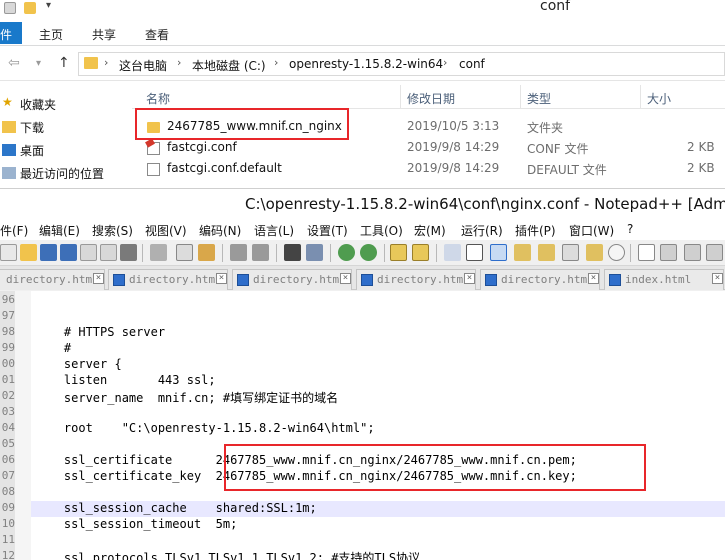  I want to click on tab-file: 件, so click(11, 33).